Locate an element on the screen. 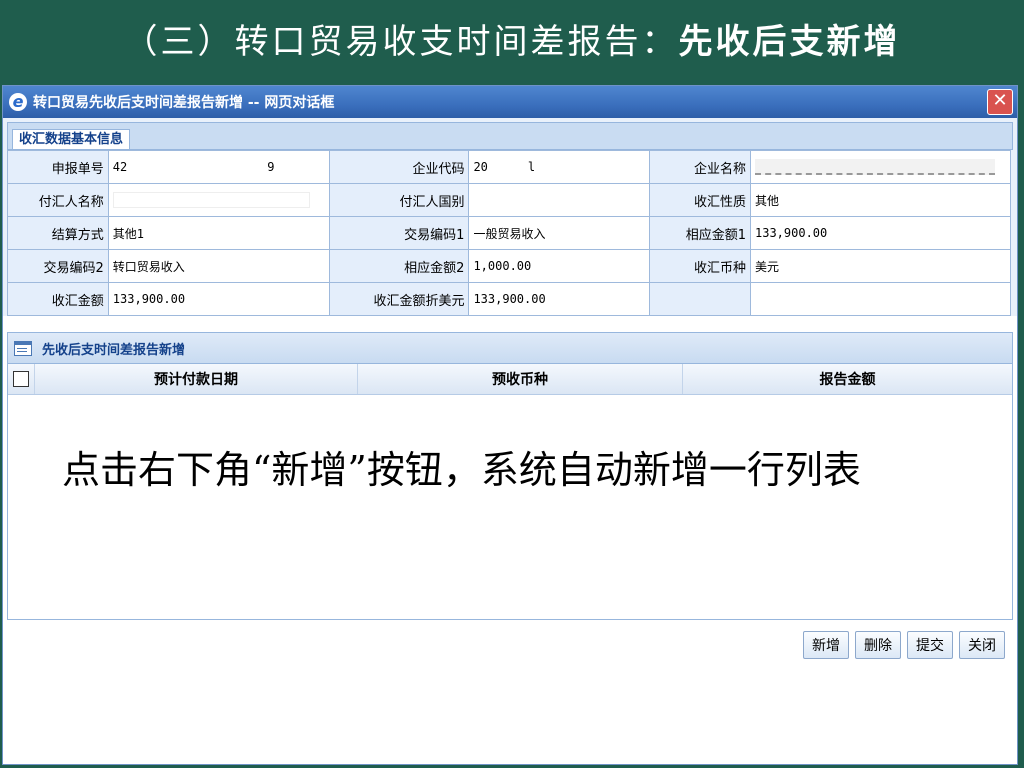  value-trade-code-2: 转口贸易收入 is located at coordinates (218, 266).